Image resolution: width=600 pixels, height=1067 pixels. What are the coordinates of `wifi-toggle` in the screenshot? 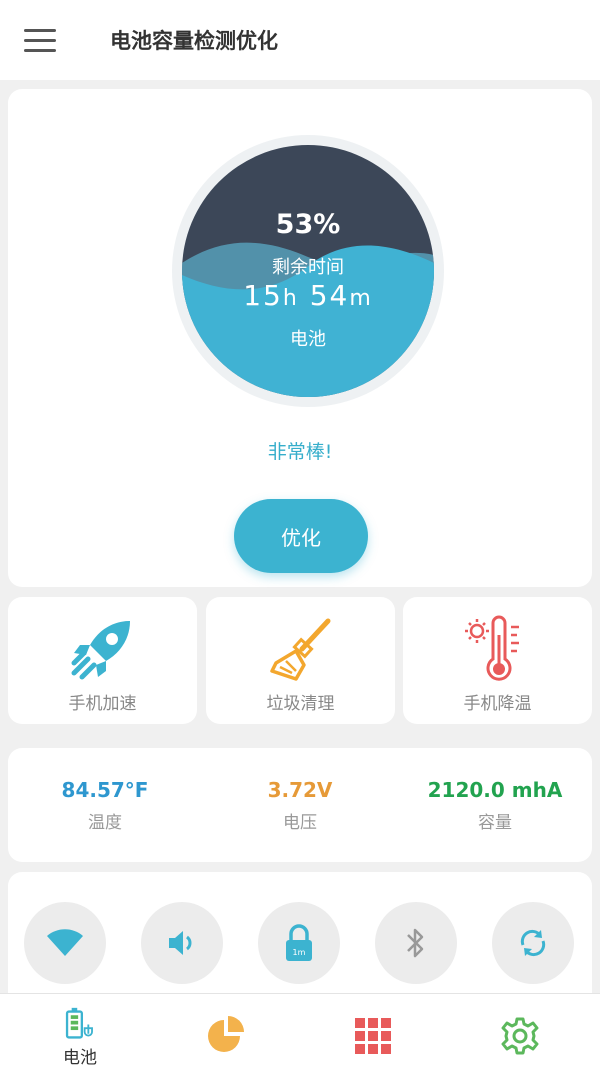 It's located at (65, 943).